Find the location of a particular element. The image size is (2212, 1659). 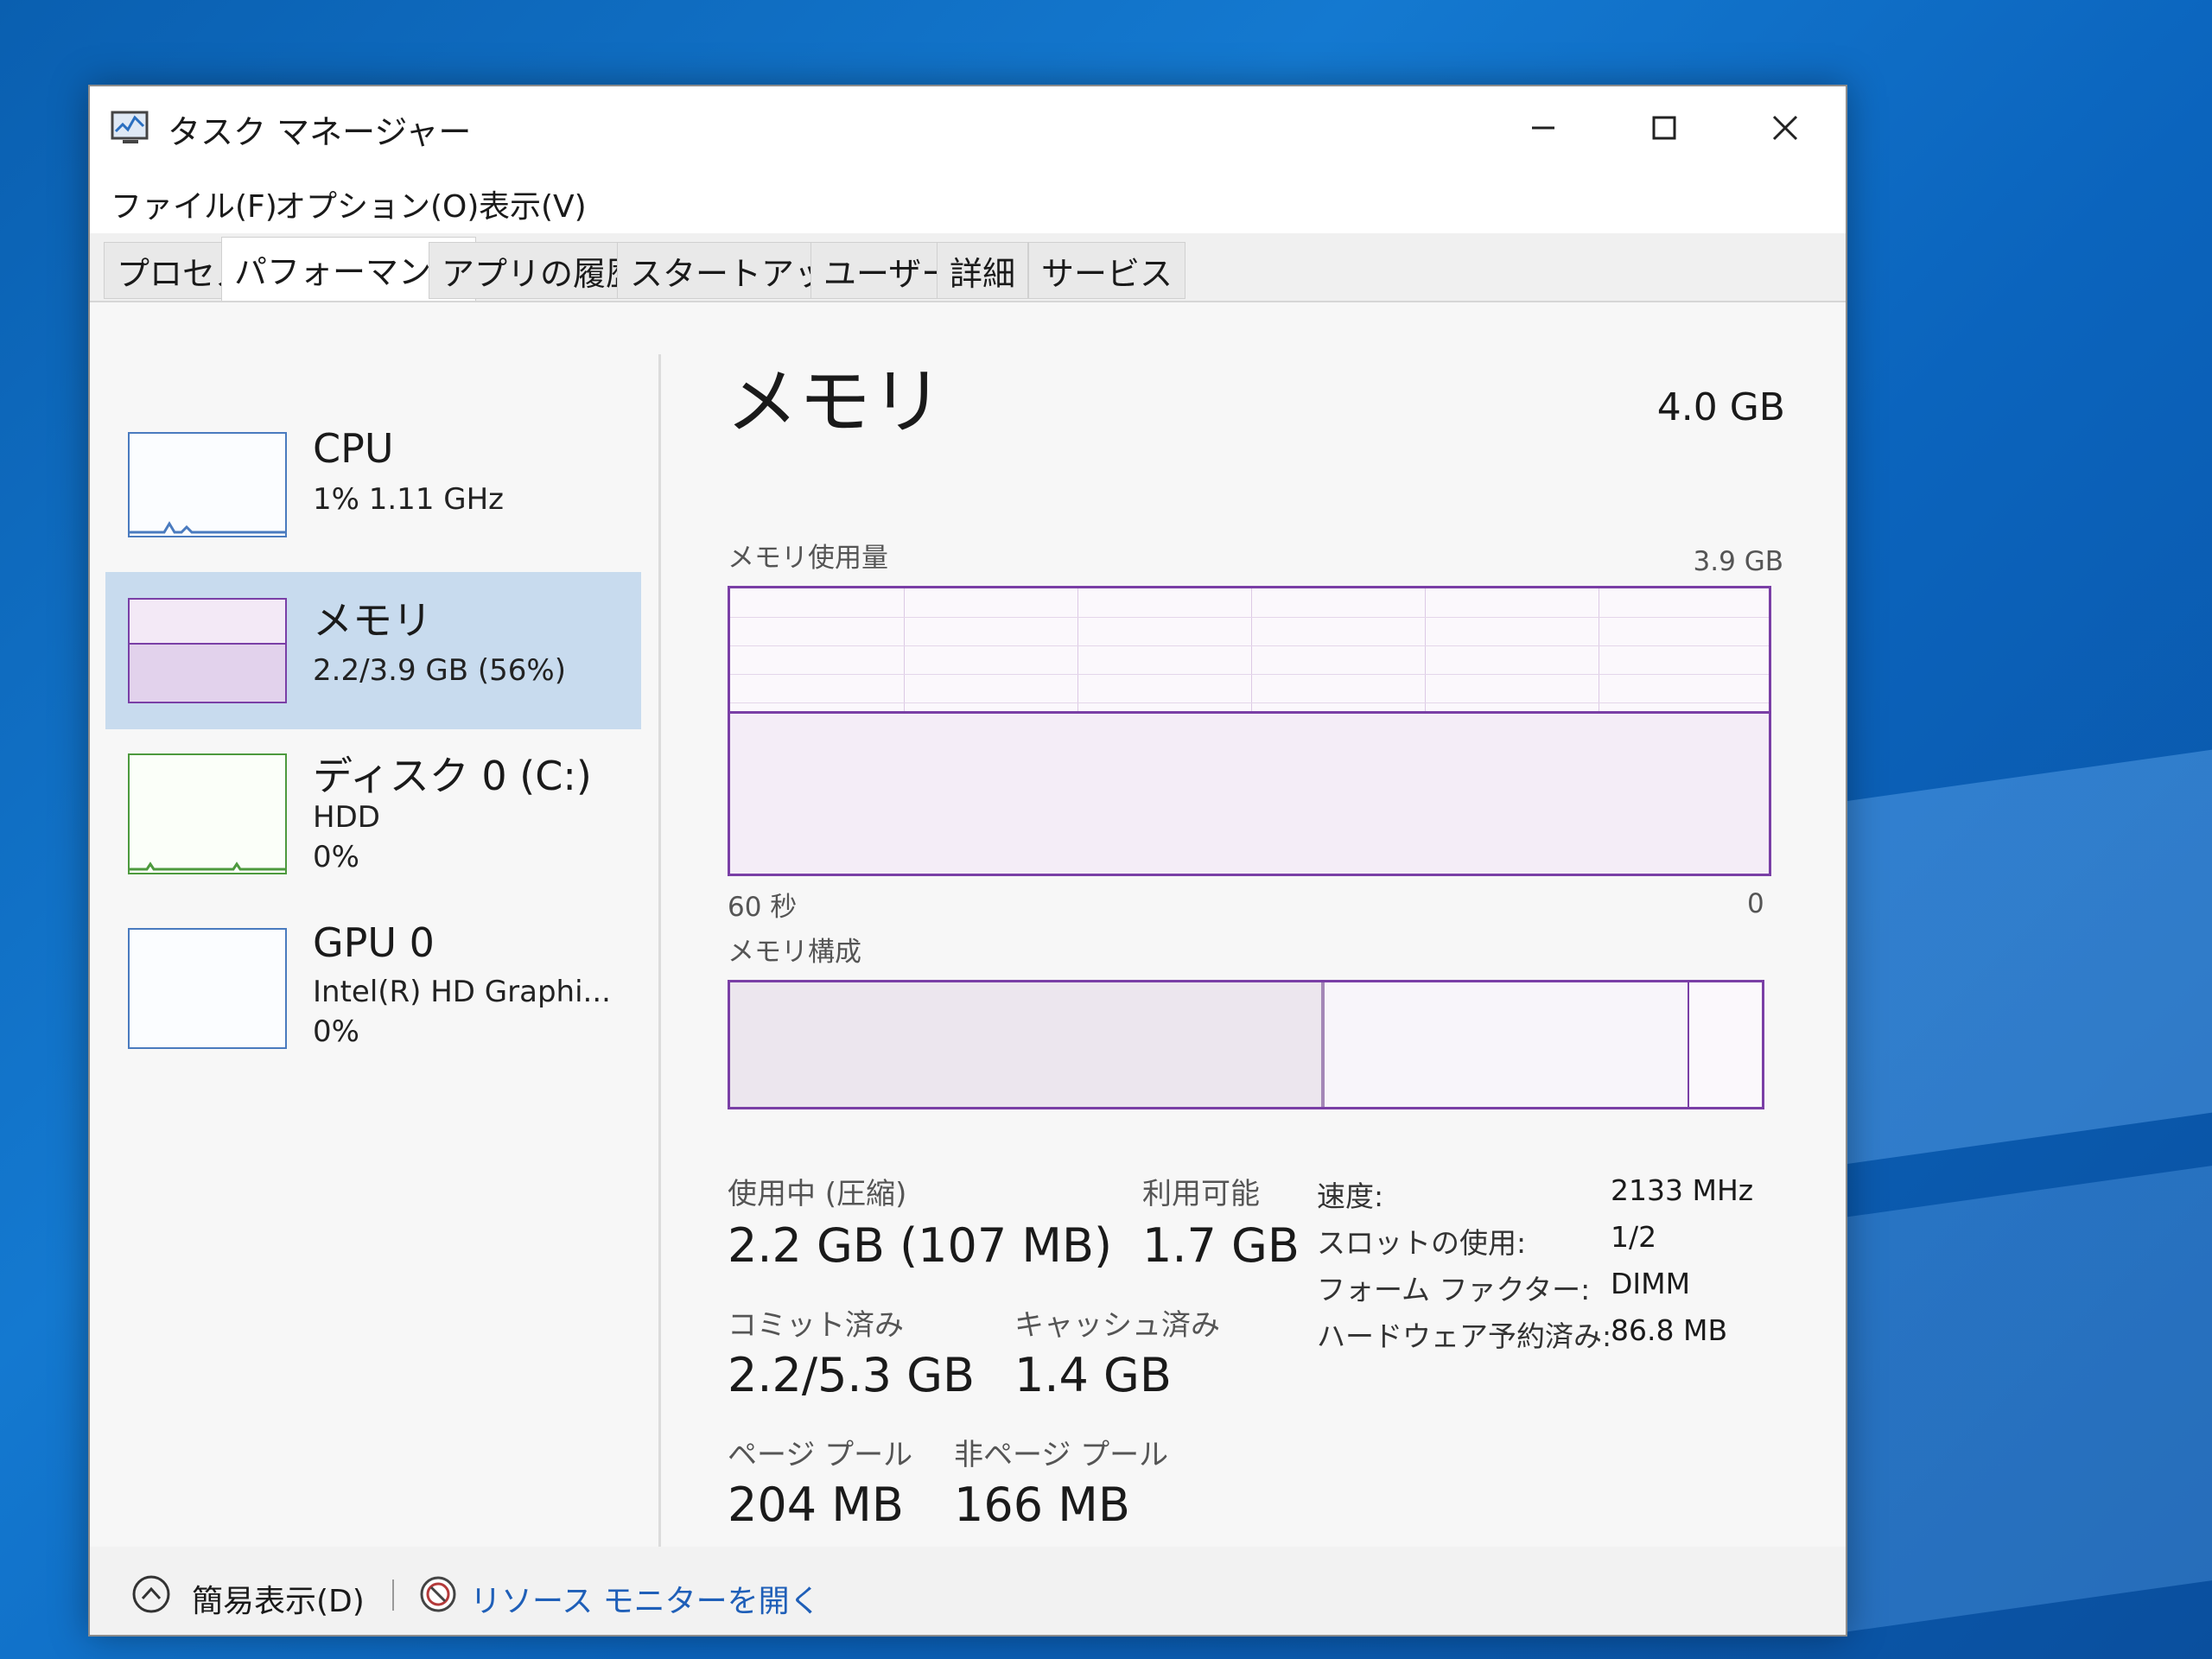

spec-form-factor-label: フォーム ファクター: is located at coordinates (1454, 1289).